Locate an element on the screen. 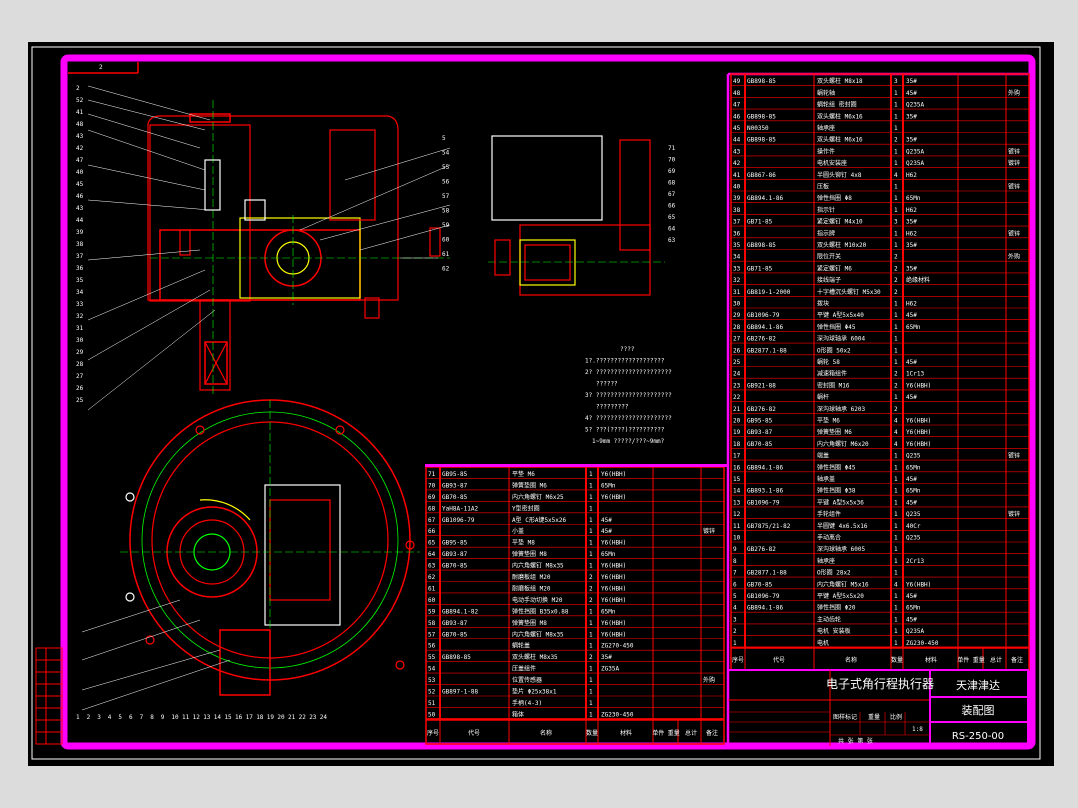 Image resolution: width=1078 pixels, height=808 pixels. bom-cell: 减速箱组件 is located at coordinates (832, 374).